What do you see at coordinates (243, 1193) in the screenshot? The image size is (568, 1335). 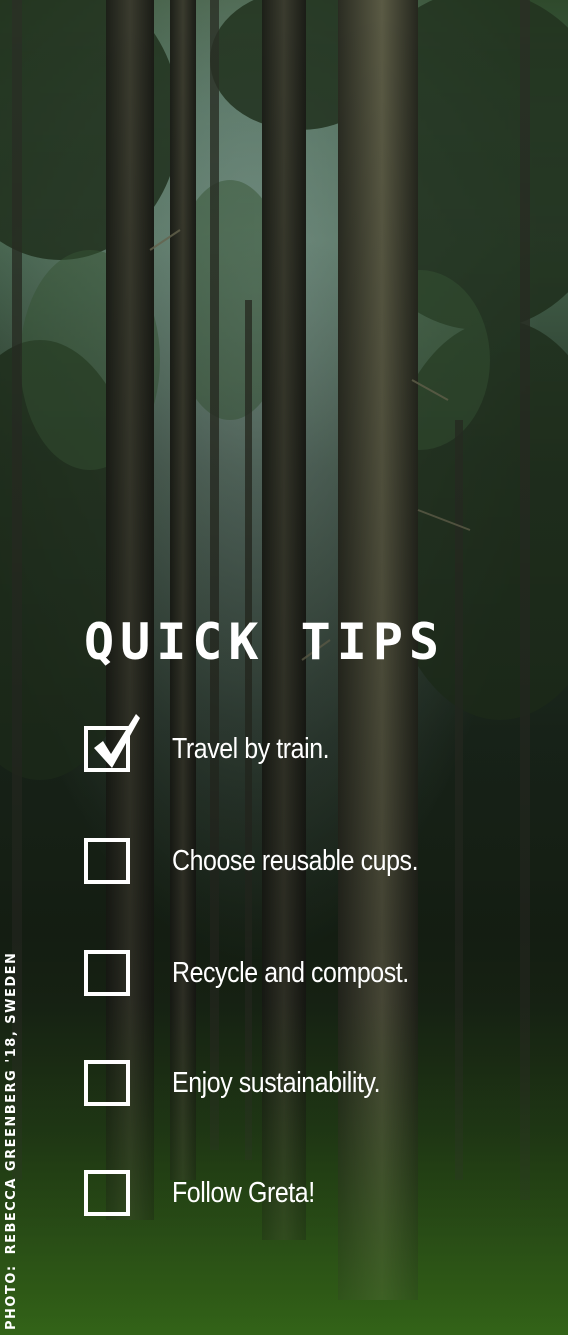 I see `tip-label: Follow Greta!` at bounding box center [243, 1193].